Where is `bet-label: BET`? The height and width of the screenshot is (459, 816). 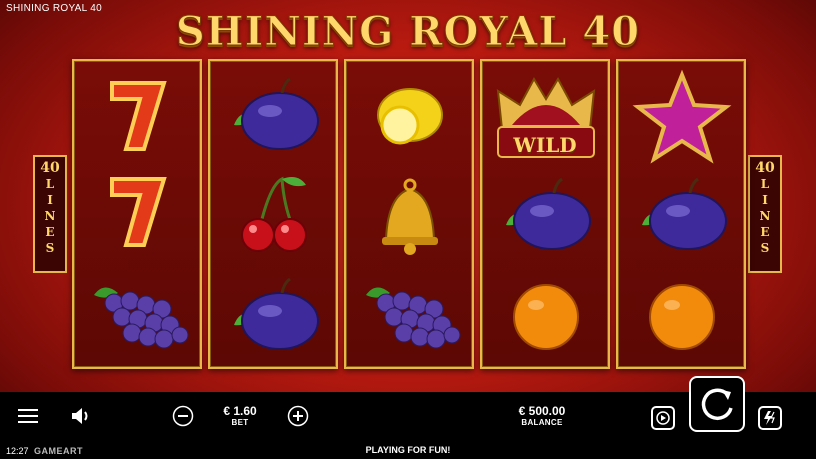
bet-label: BET is located at coordinates (240, 422).